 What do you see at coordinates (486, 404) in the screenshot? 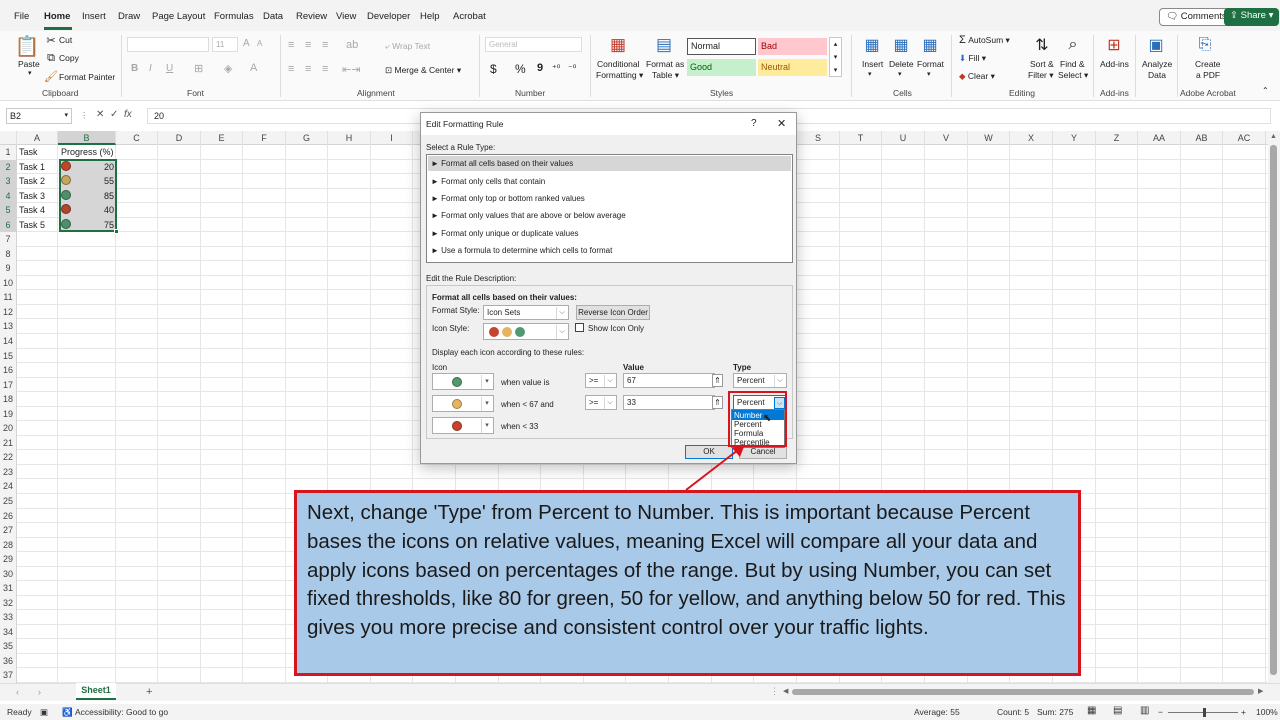
I see `dropdown-arrow-icon: ▾` at bounding box center [486, 404].